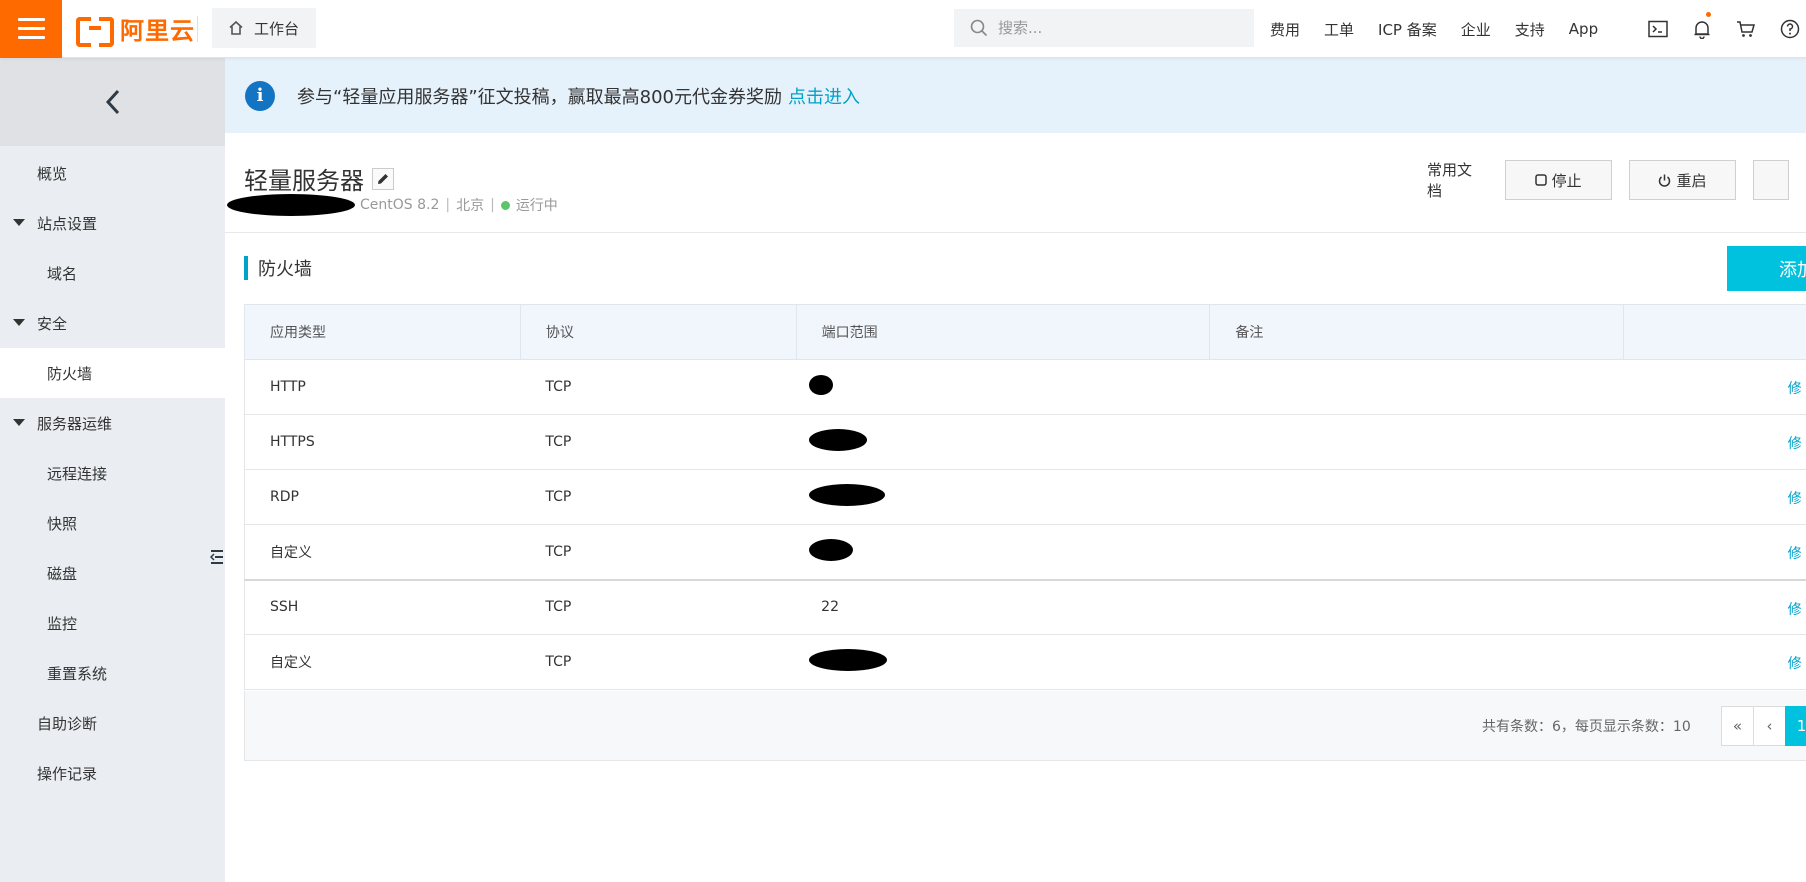 This screenshot has width=1806, height=882. I want to click on edit-name-button, so click(383, 178).